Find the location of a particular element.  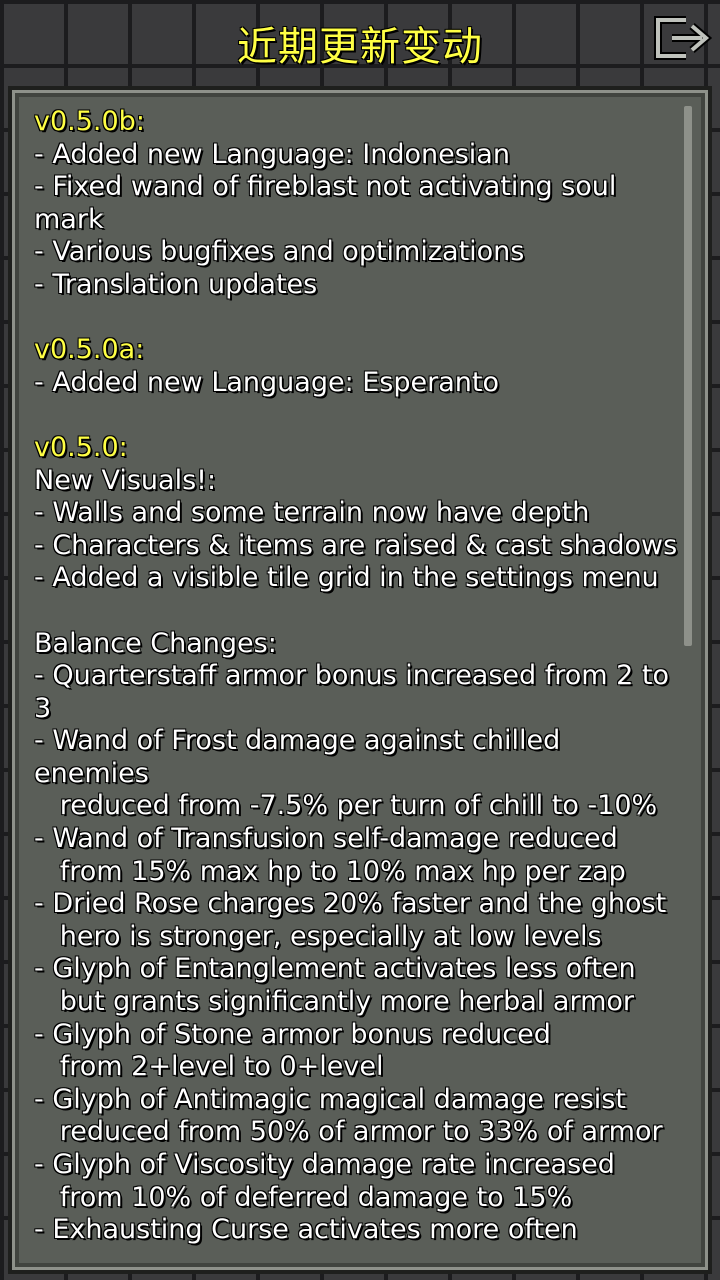

changelog-line: - Added new Language: Indonesian is located at coordinates (272, 154).